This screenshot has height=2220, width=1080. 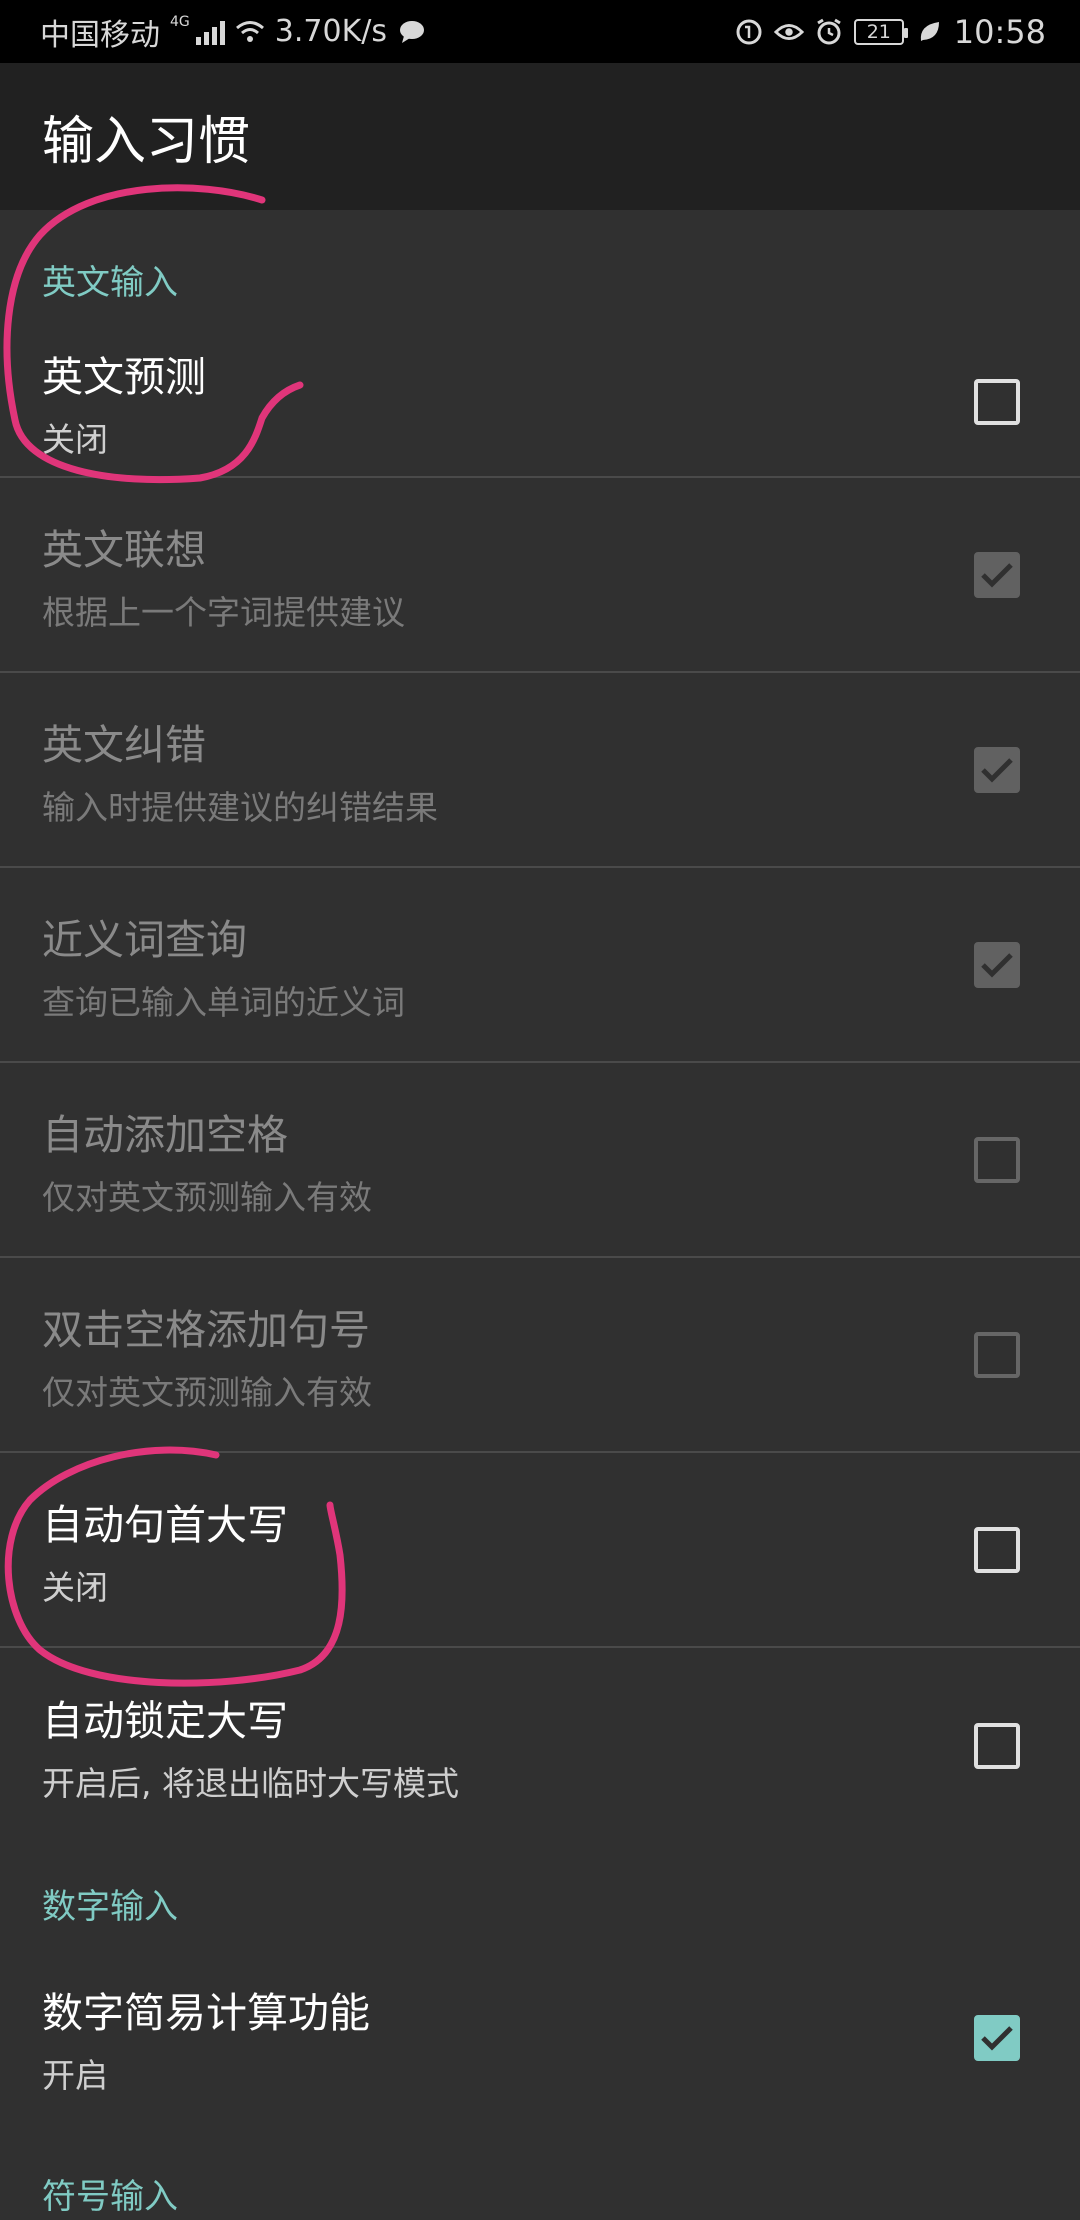 I want to click on status-bar: 中国移动 4G 3.70K/s 21 10:58, so click(x=540, y=31).